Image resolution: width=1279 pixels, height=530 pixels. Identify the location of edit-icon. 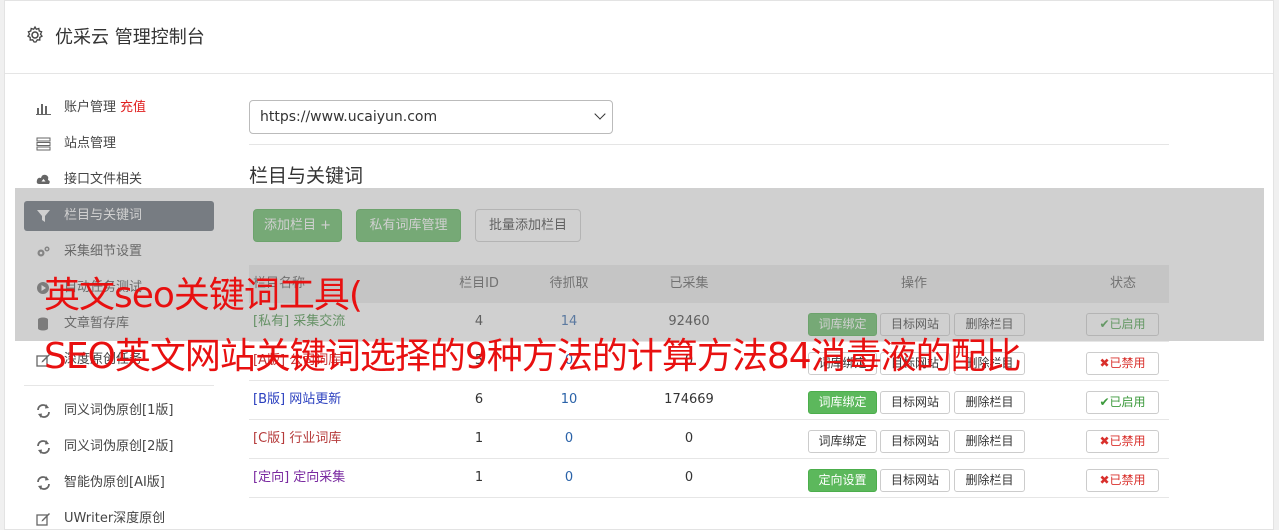
(43, 519).